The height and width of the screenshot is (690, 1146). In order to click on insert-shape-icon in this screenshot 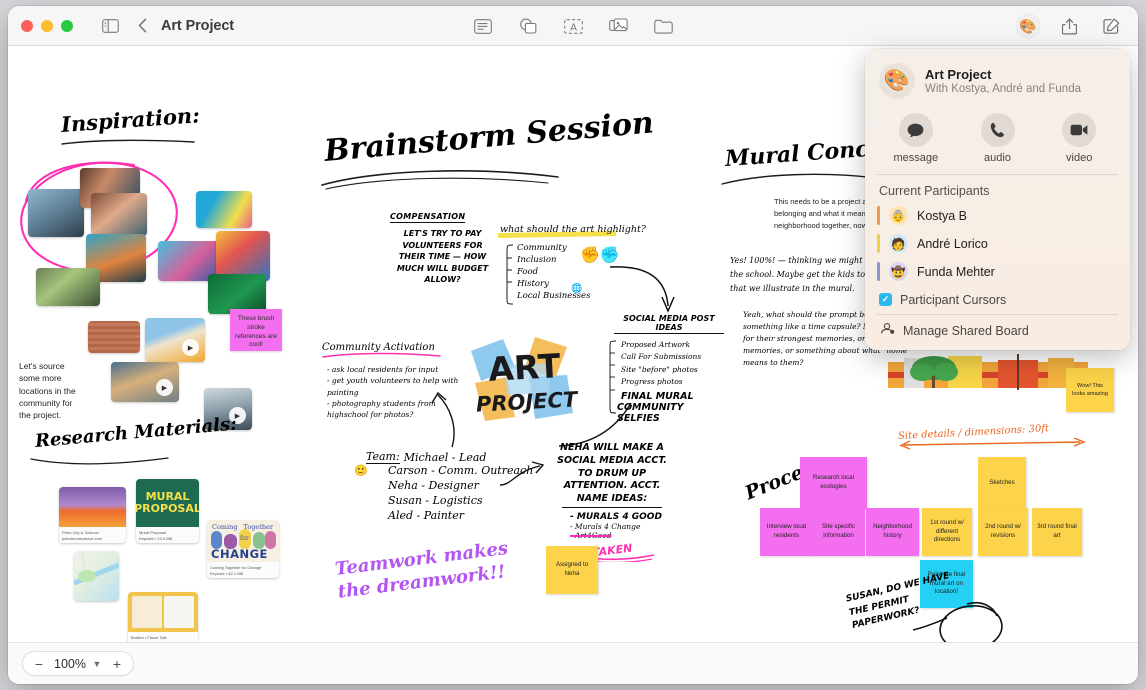, I will do `click(528, 26)`.